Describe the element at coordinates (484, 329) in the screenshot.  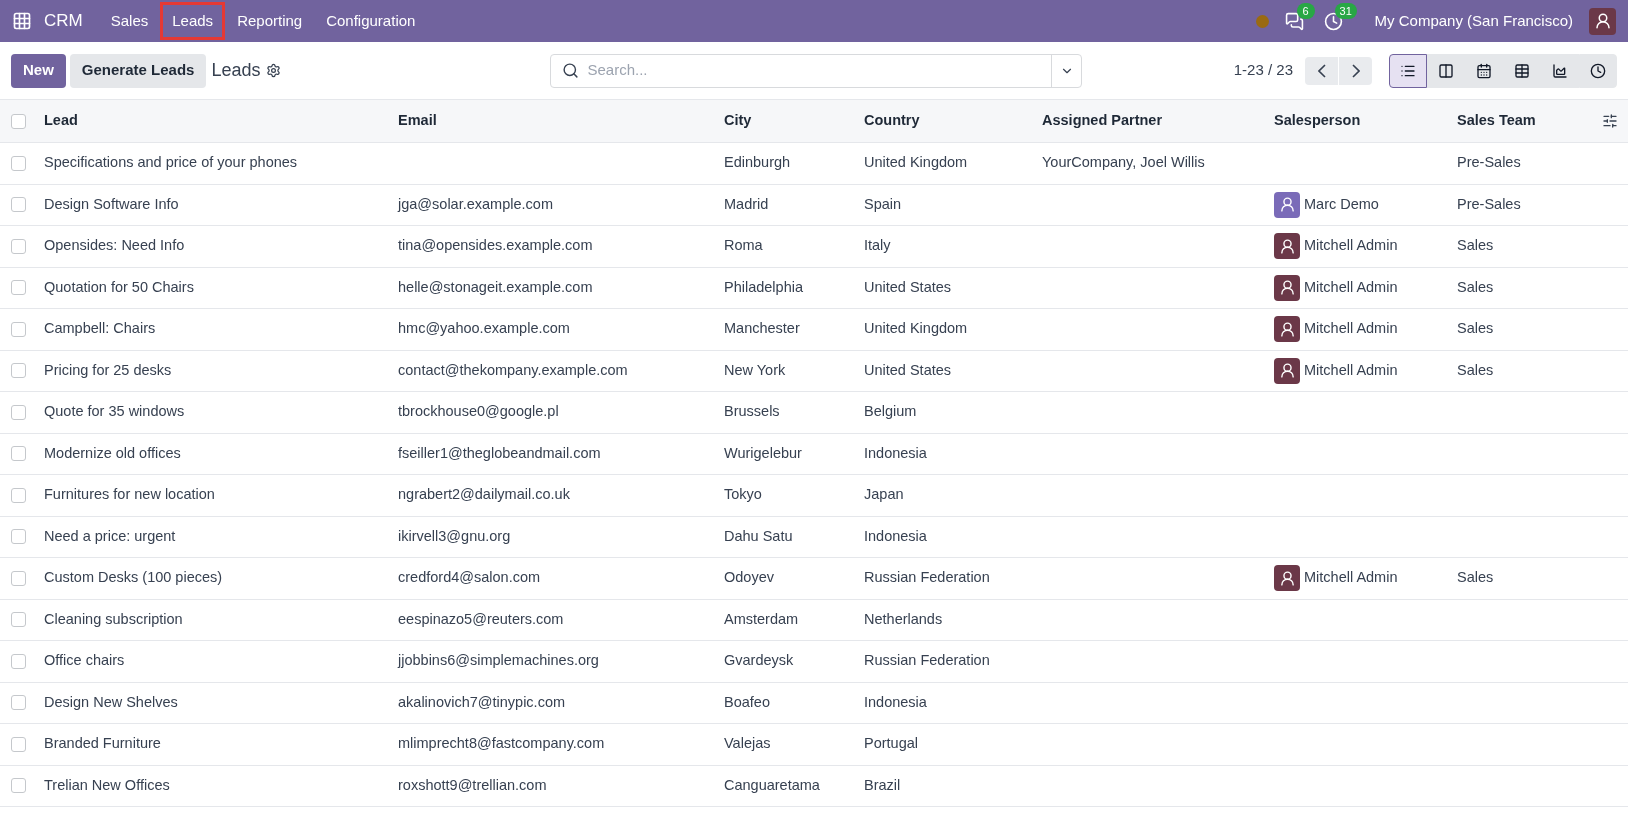
I see `table-cell-text: hmc@yahoo.example.com` at that location.